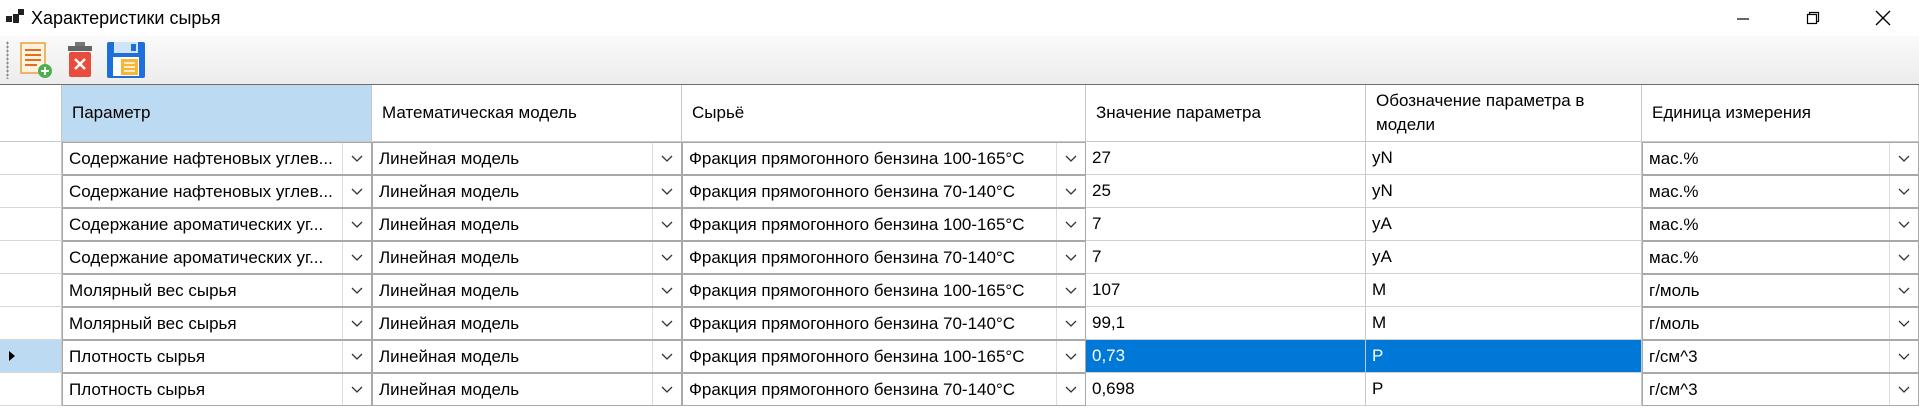 This screenshot has height=409, width=1919. I want to click on corner-header, so click(31, 113).